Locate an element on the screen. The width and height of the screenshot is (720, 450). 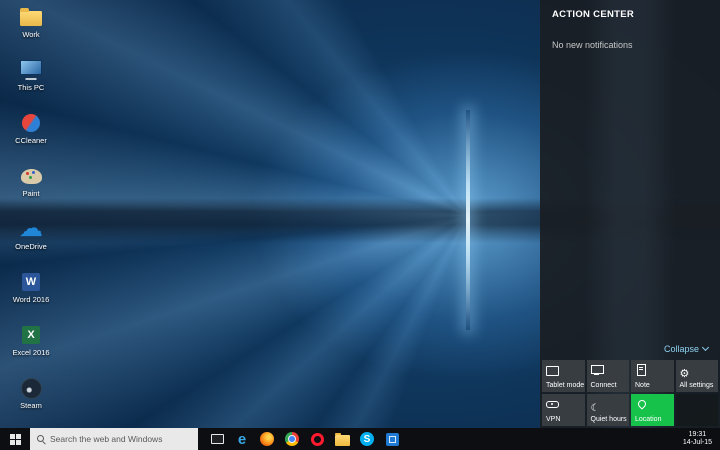
this-pc-icon is located at coordinates (31, 70).